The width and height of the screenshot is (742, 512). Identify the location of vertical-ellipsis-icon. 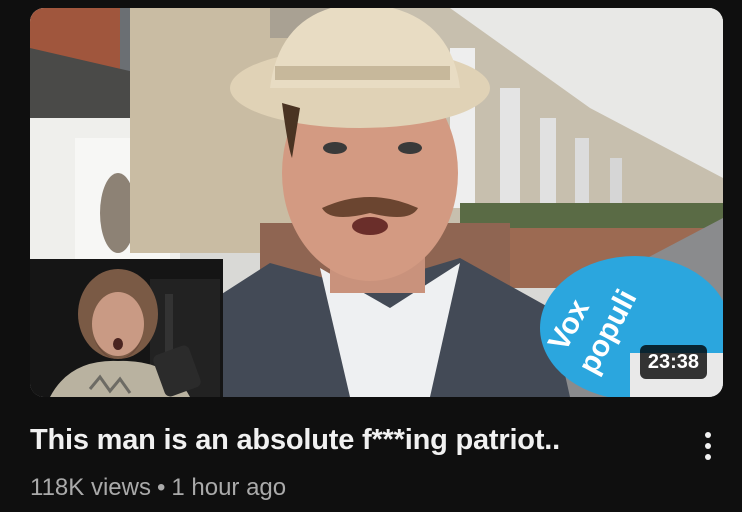
(708, 435).